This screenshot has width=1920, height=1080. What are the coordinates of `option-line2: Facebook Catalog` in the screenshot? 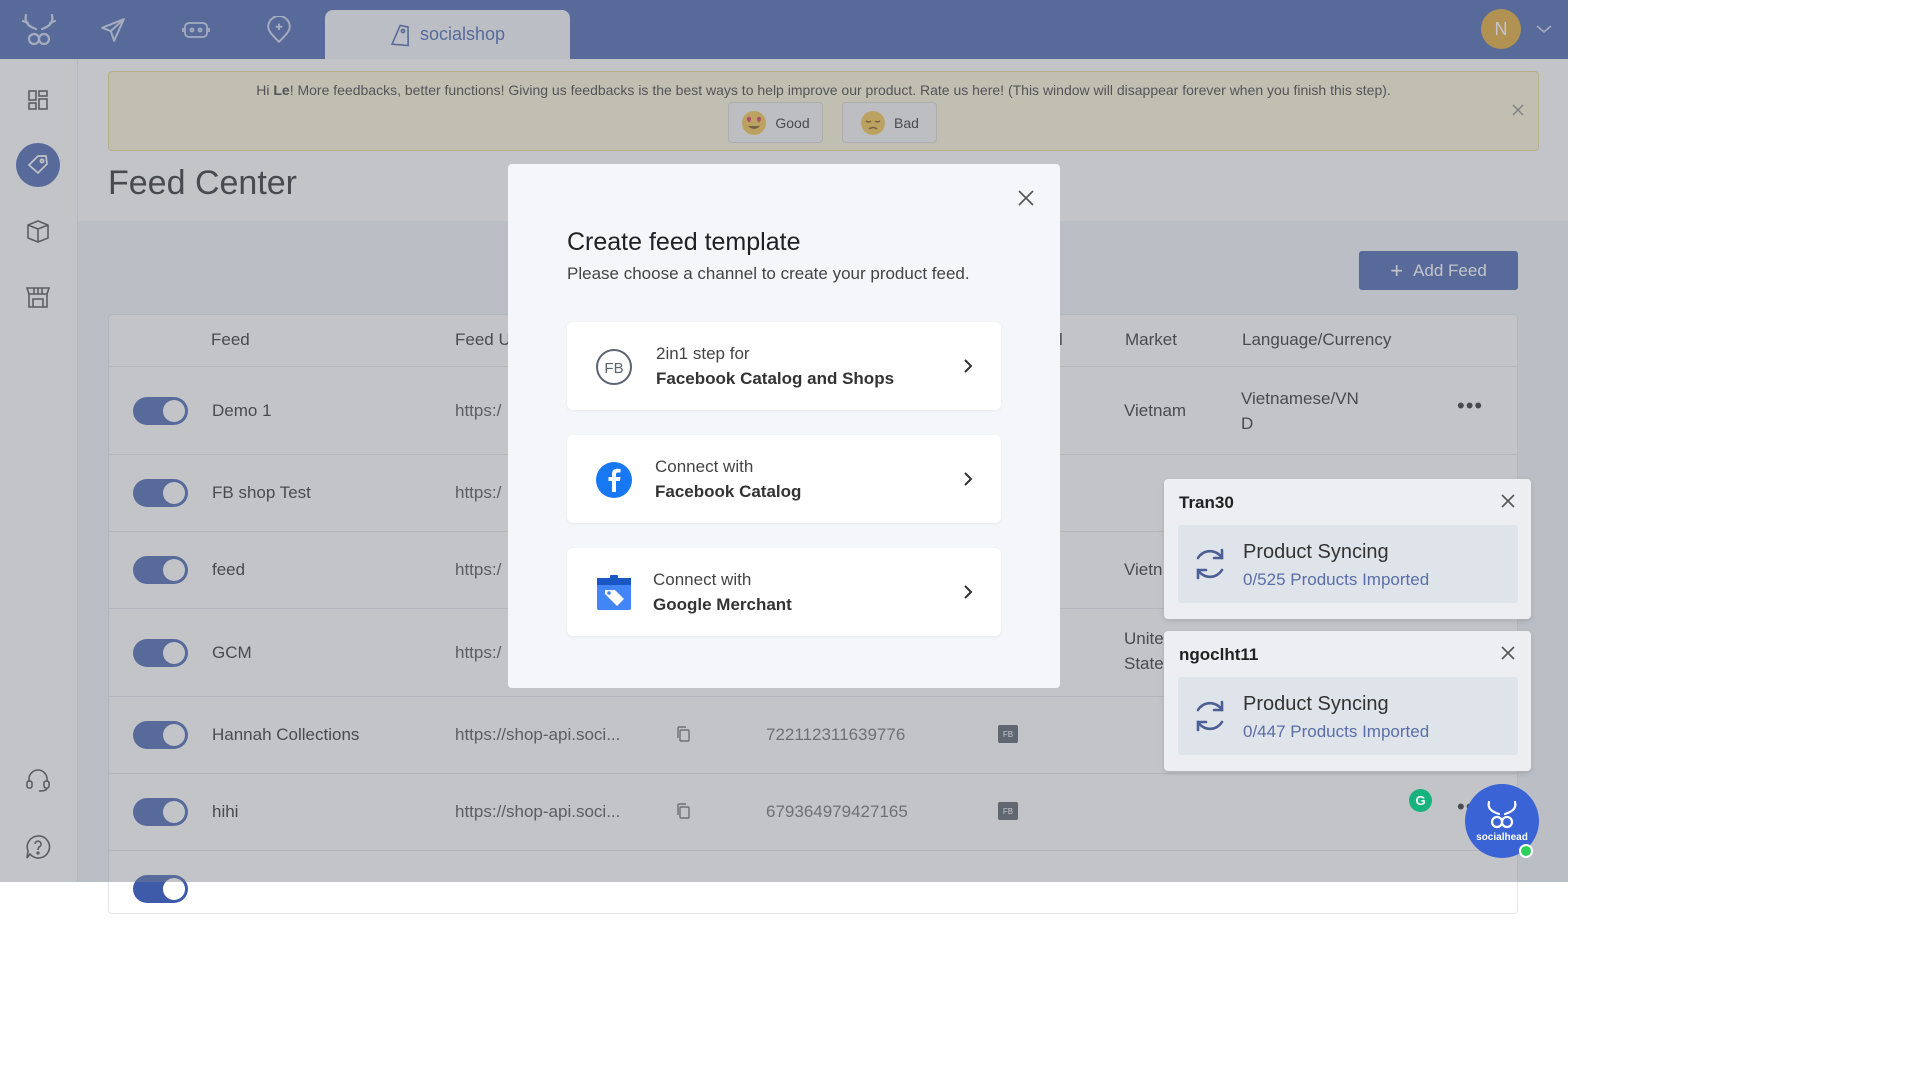 It's located at (728, 491).